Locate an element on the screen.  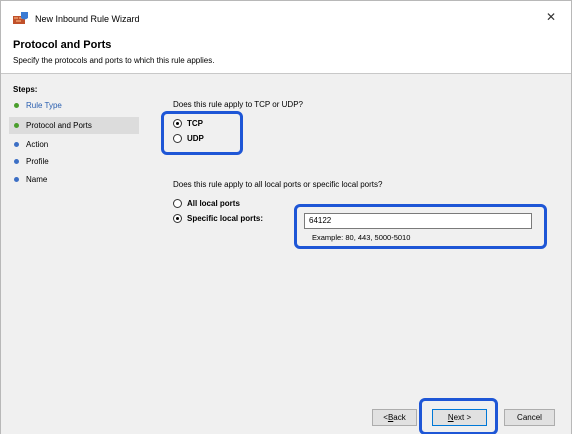
step-label: Action is located at coordinates (37, 144).